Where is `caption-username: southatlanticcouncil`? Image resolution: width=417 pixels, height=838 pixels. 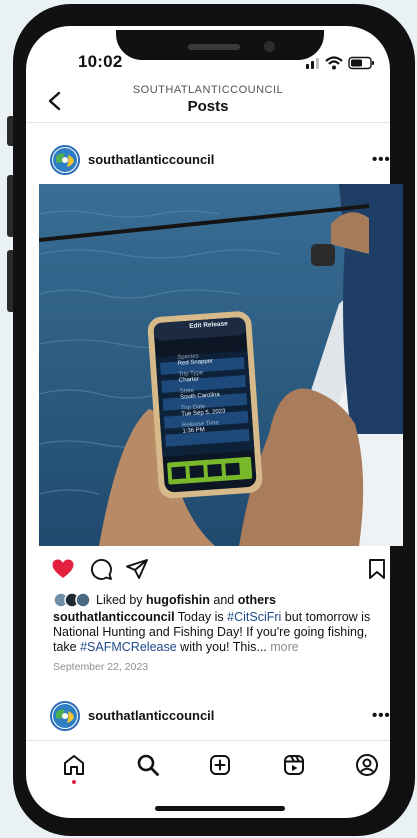 caption-username: southatlanticcouncil is located at coordinates (114, 617).